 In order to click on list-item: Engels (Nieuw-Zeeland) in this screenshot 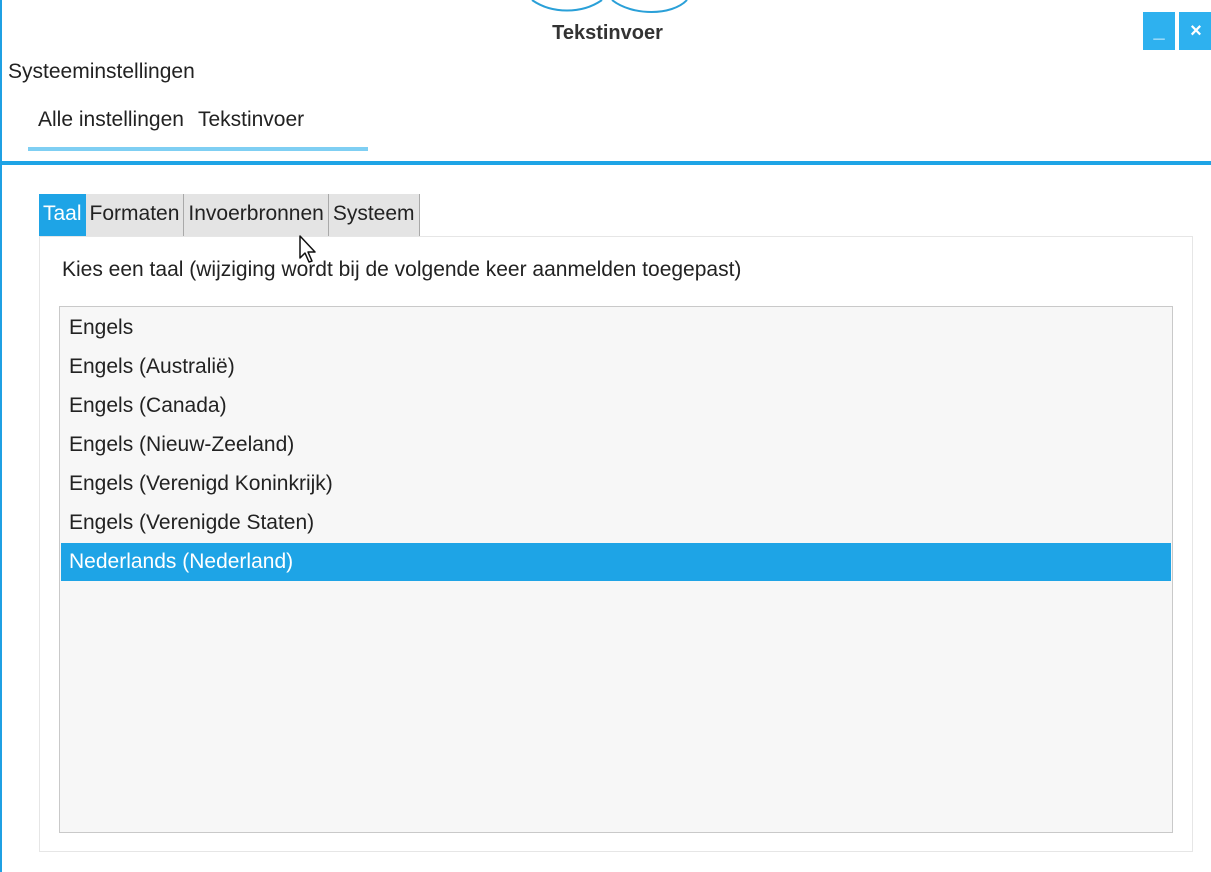, I will do `click(616, 445)`.